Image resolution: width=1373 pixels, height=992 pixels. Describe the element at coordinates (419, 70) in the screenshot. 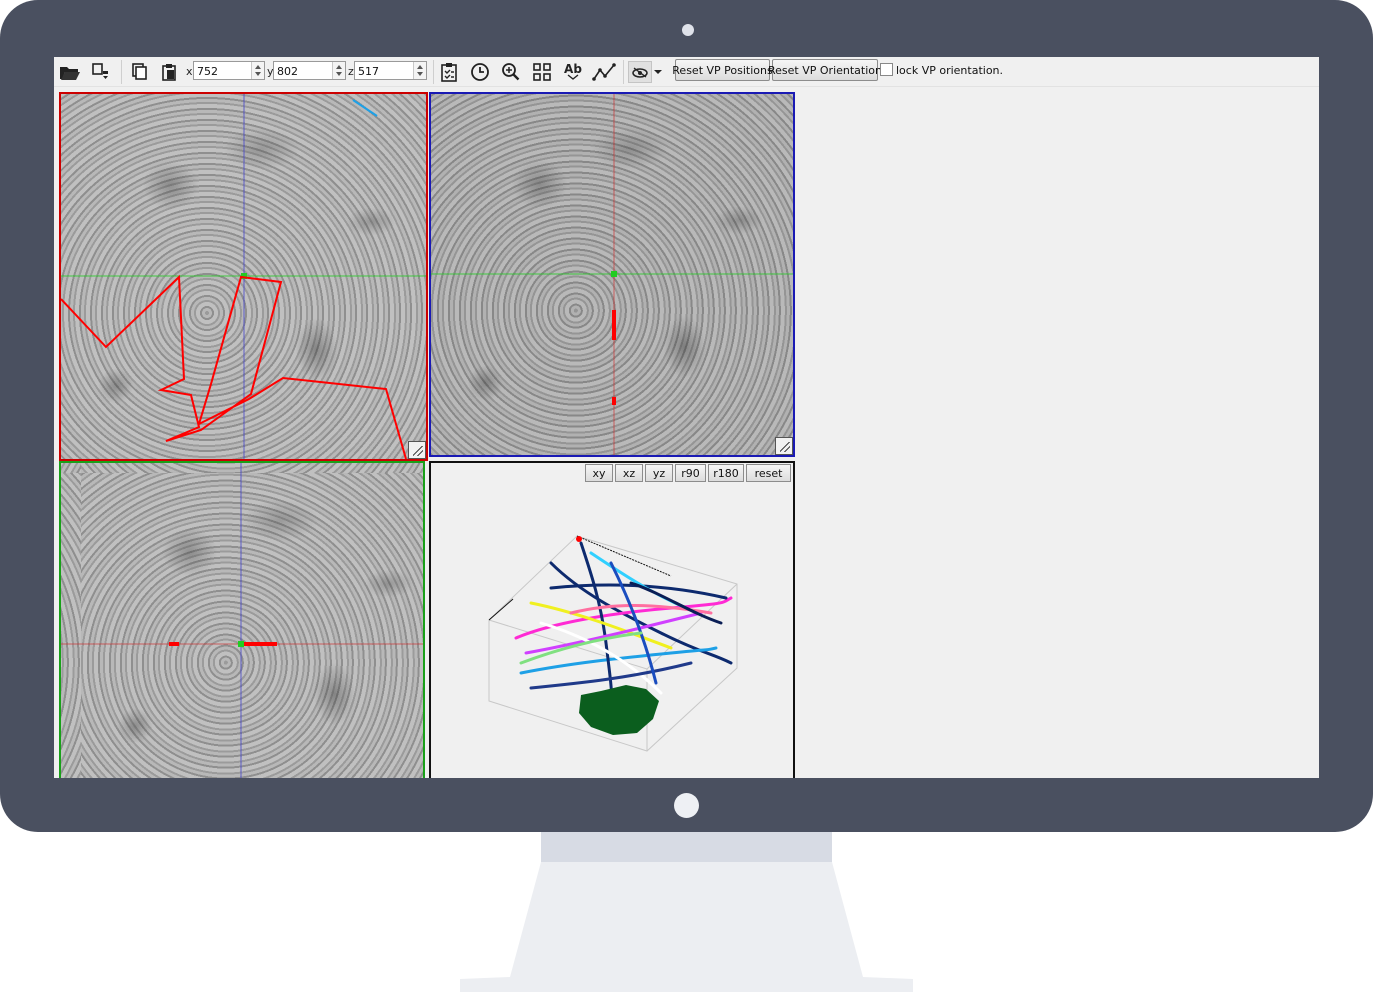

I see `z-spin-arrows-icon` at that location.